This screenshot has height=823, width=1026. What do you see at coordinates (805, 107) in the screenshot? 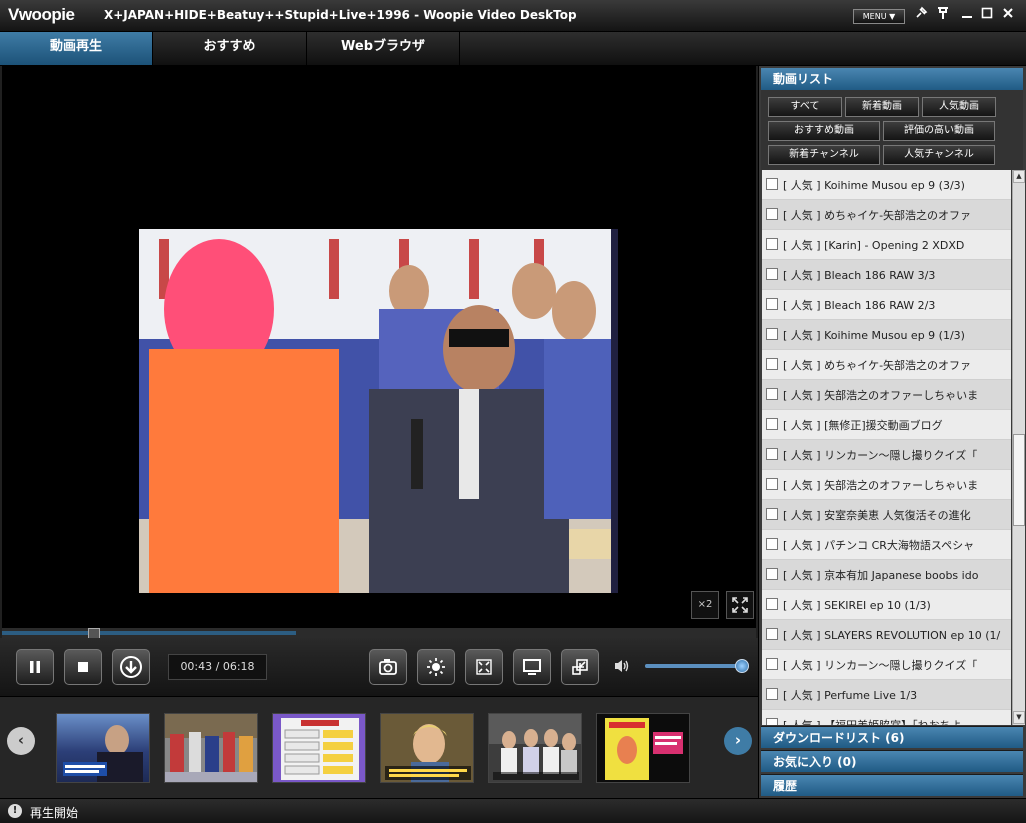
I see `filter-all-button: すべて` at bounding box center [805, 107].